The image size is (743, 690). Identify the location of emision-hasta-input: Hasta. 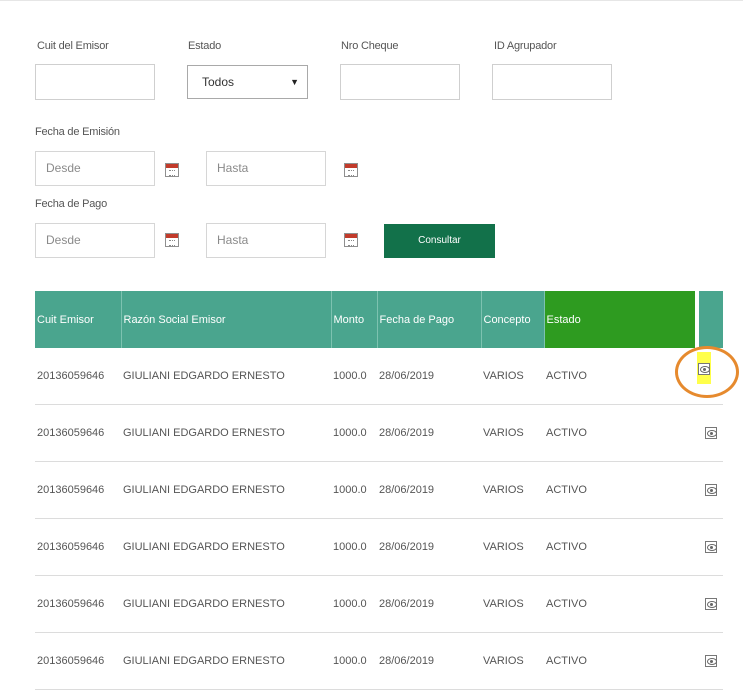
(266, 168).